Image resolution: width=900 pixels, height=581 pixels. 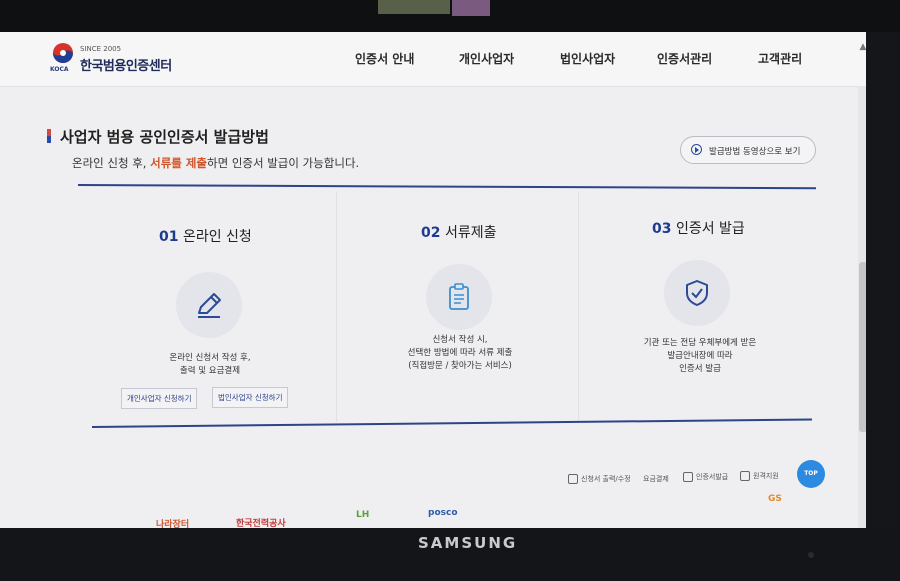 I want to click on partner-logo: GS, so click(x=775, y=499).